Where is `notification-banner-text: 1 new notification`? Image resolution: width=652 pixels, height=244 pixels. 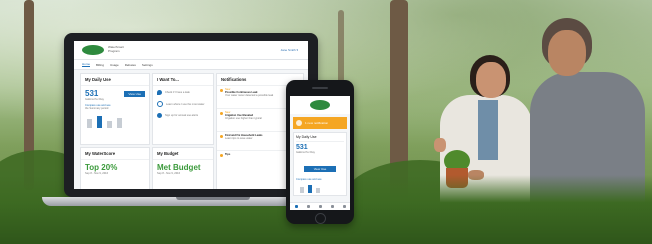
notification-banner-text: 1 new notification is located at coordinates (317, 123).